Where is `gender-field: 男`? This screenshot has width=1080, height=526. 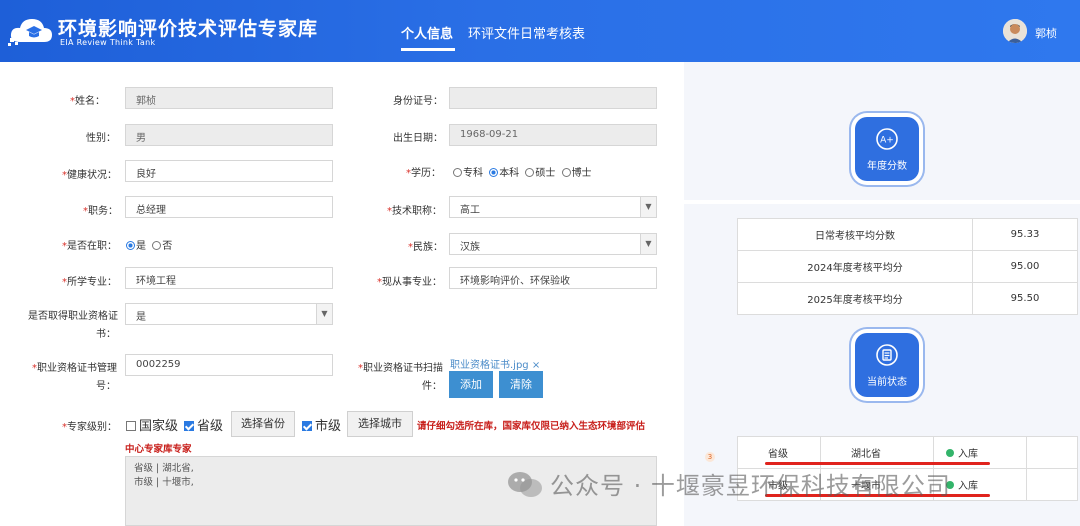
gender-field: 男 is located at coordinates (229, 135).